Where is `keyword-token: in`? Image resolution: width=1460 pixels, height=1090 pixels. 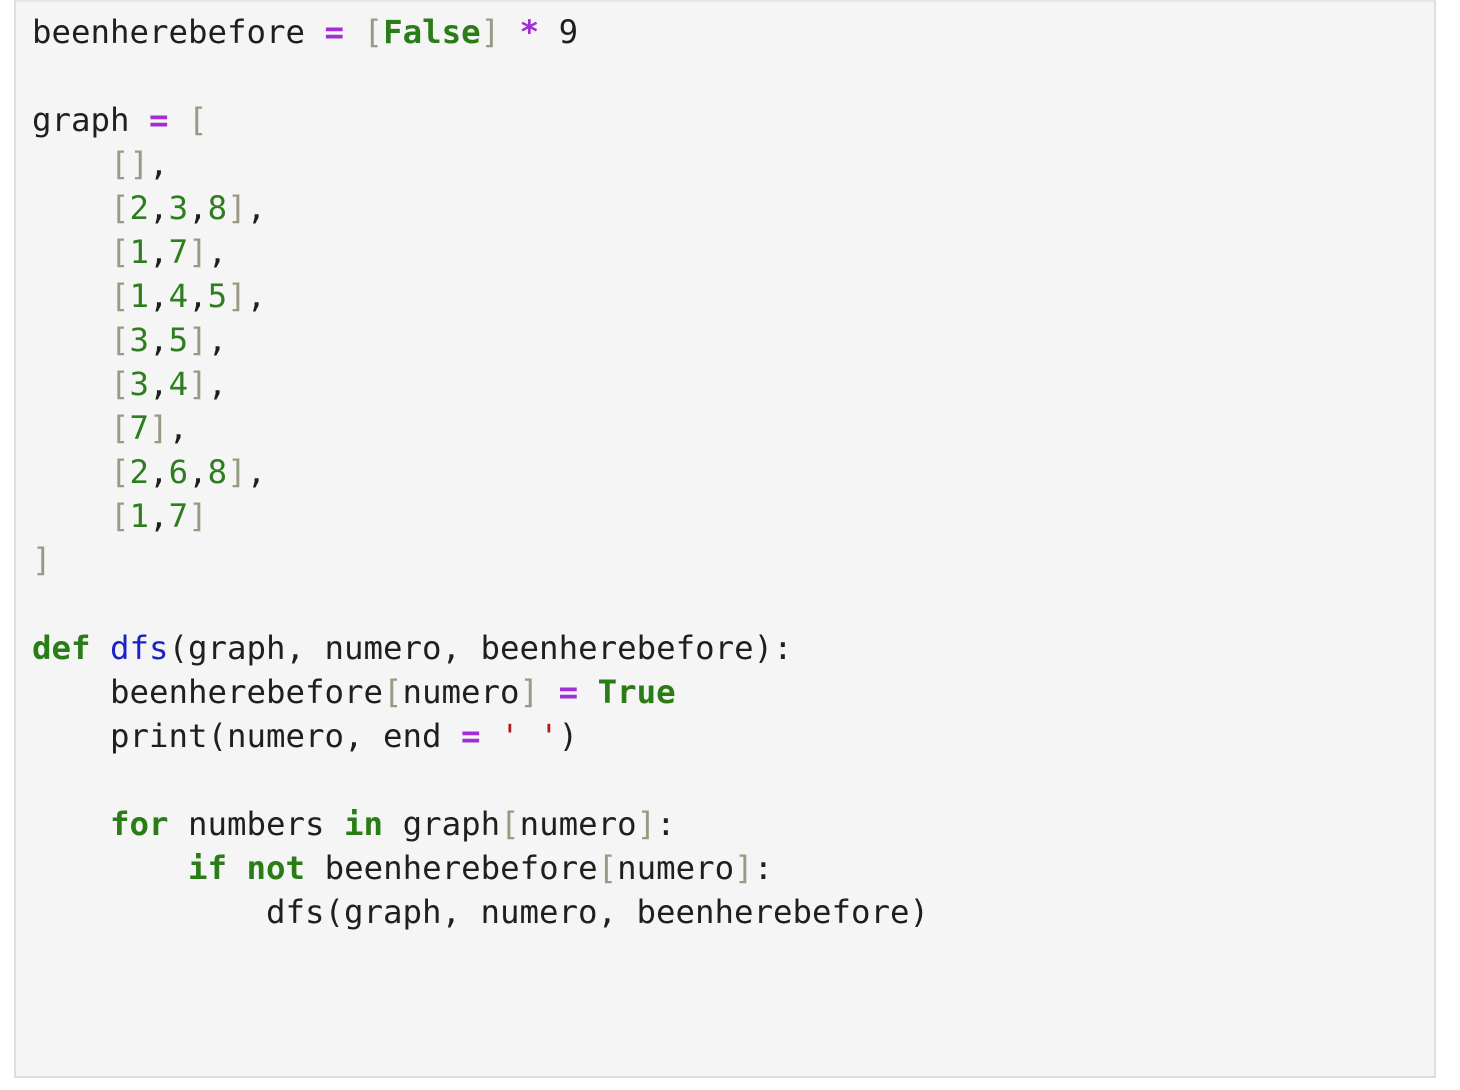 keyword-token: in is located at coordinates (364, 824).